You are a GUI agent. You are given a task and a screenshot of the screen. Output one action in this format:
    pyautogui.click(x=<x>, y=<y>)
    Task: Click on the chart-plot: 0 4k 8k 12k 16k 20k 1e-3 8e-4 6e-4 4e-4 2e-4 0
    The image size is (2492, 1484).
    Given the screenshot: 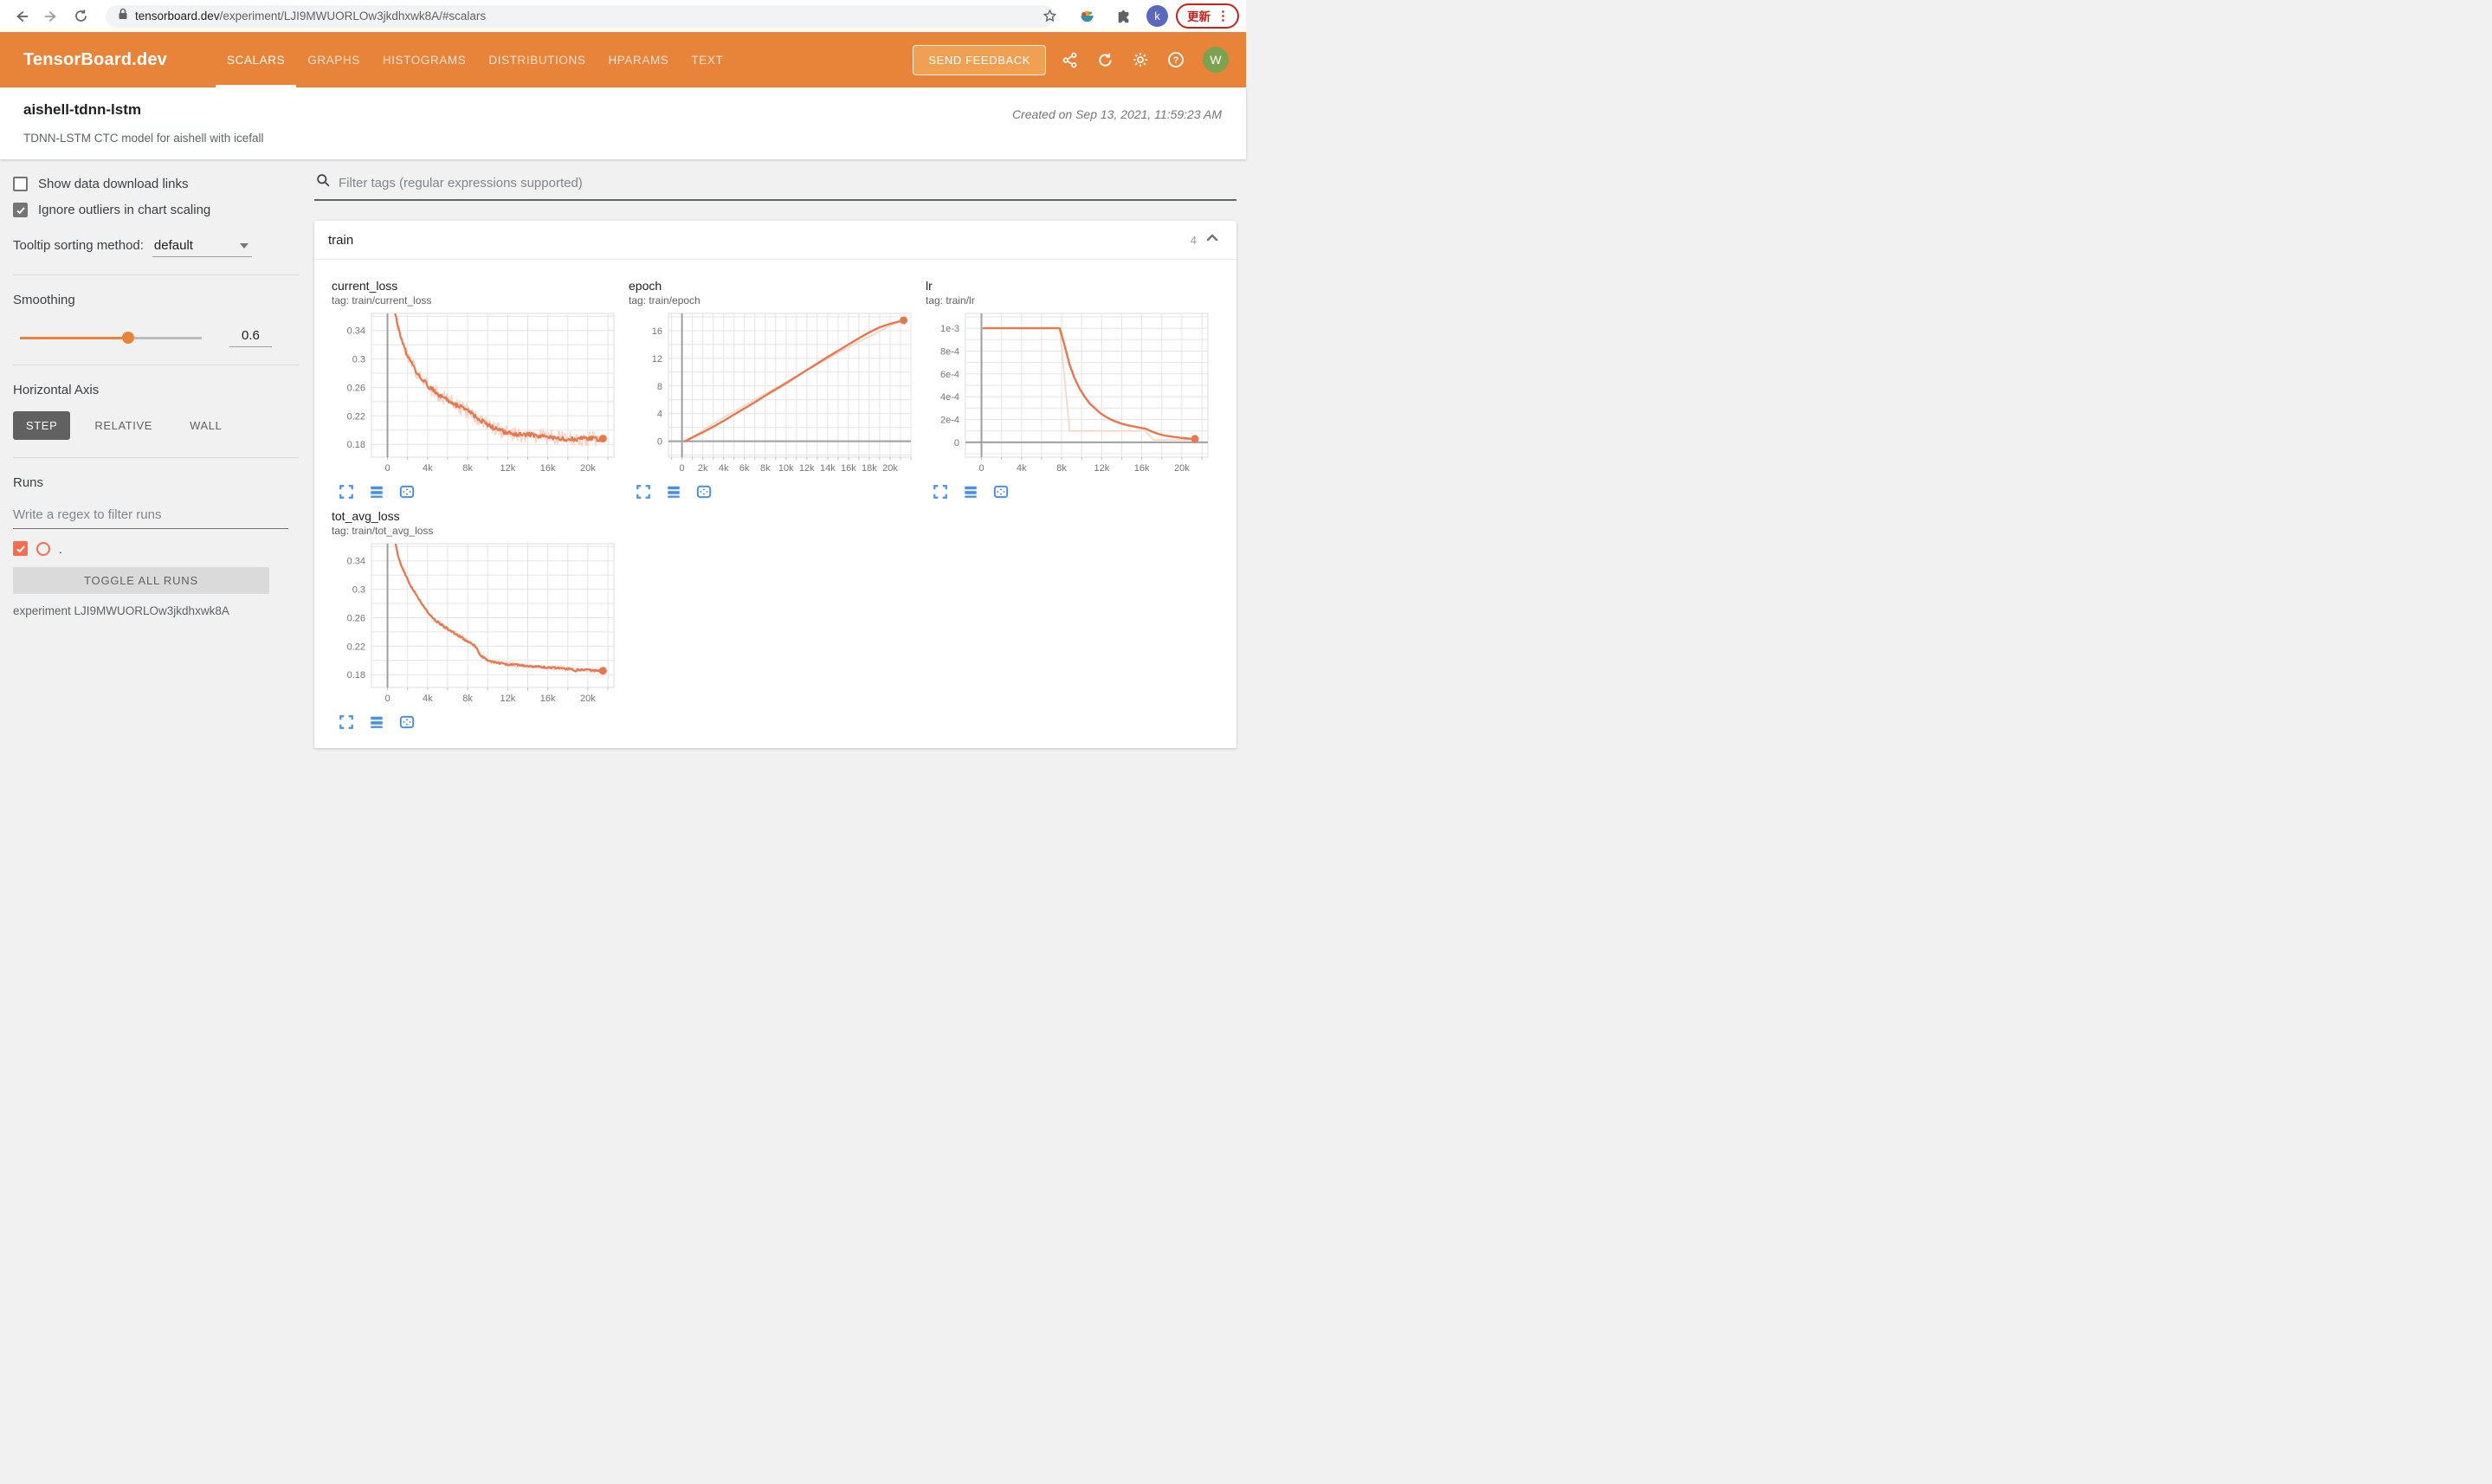 What is the action you would take?
    pyautogui.click(x=1068, y=394)
    